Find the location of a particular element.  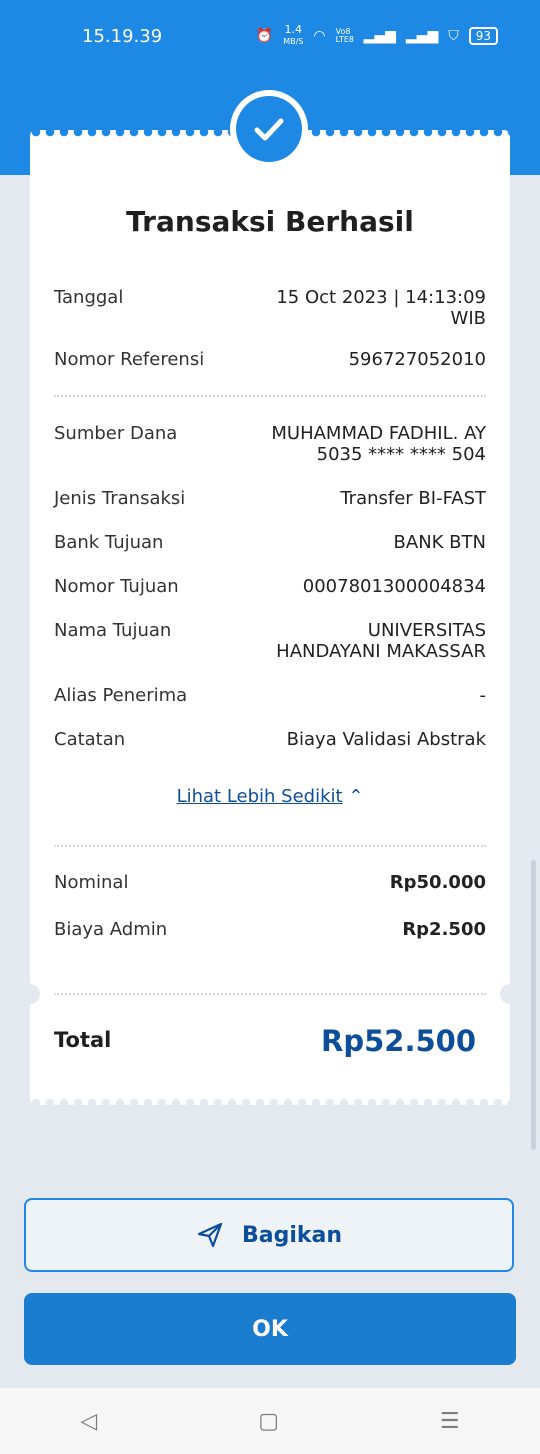

row-jenis: Jenis Transaksi Transfer BI-FAST is located at coordinates (270, 498).